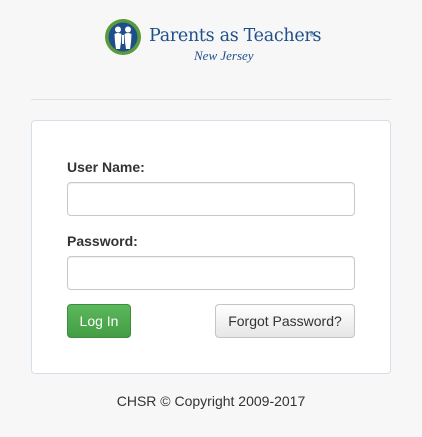 This screenshot has width=422, height=437. Describe the element at coordinates (211, 273) in the screenshot. I see `password-input` at that location.